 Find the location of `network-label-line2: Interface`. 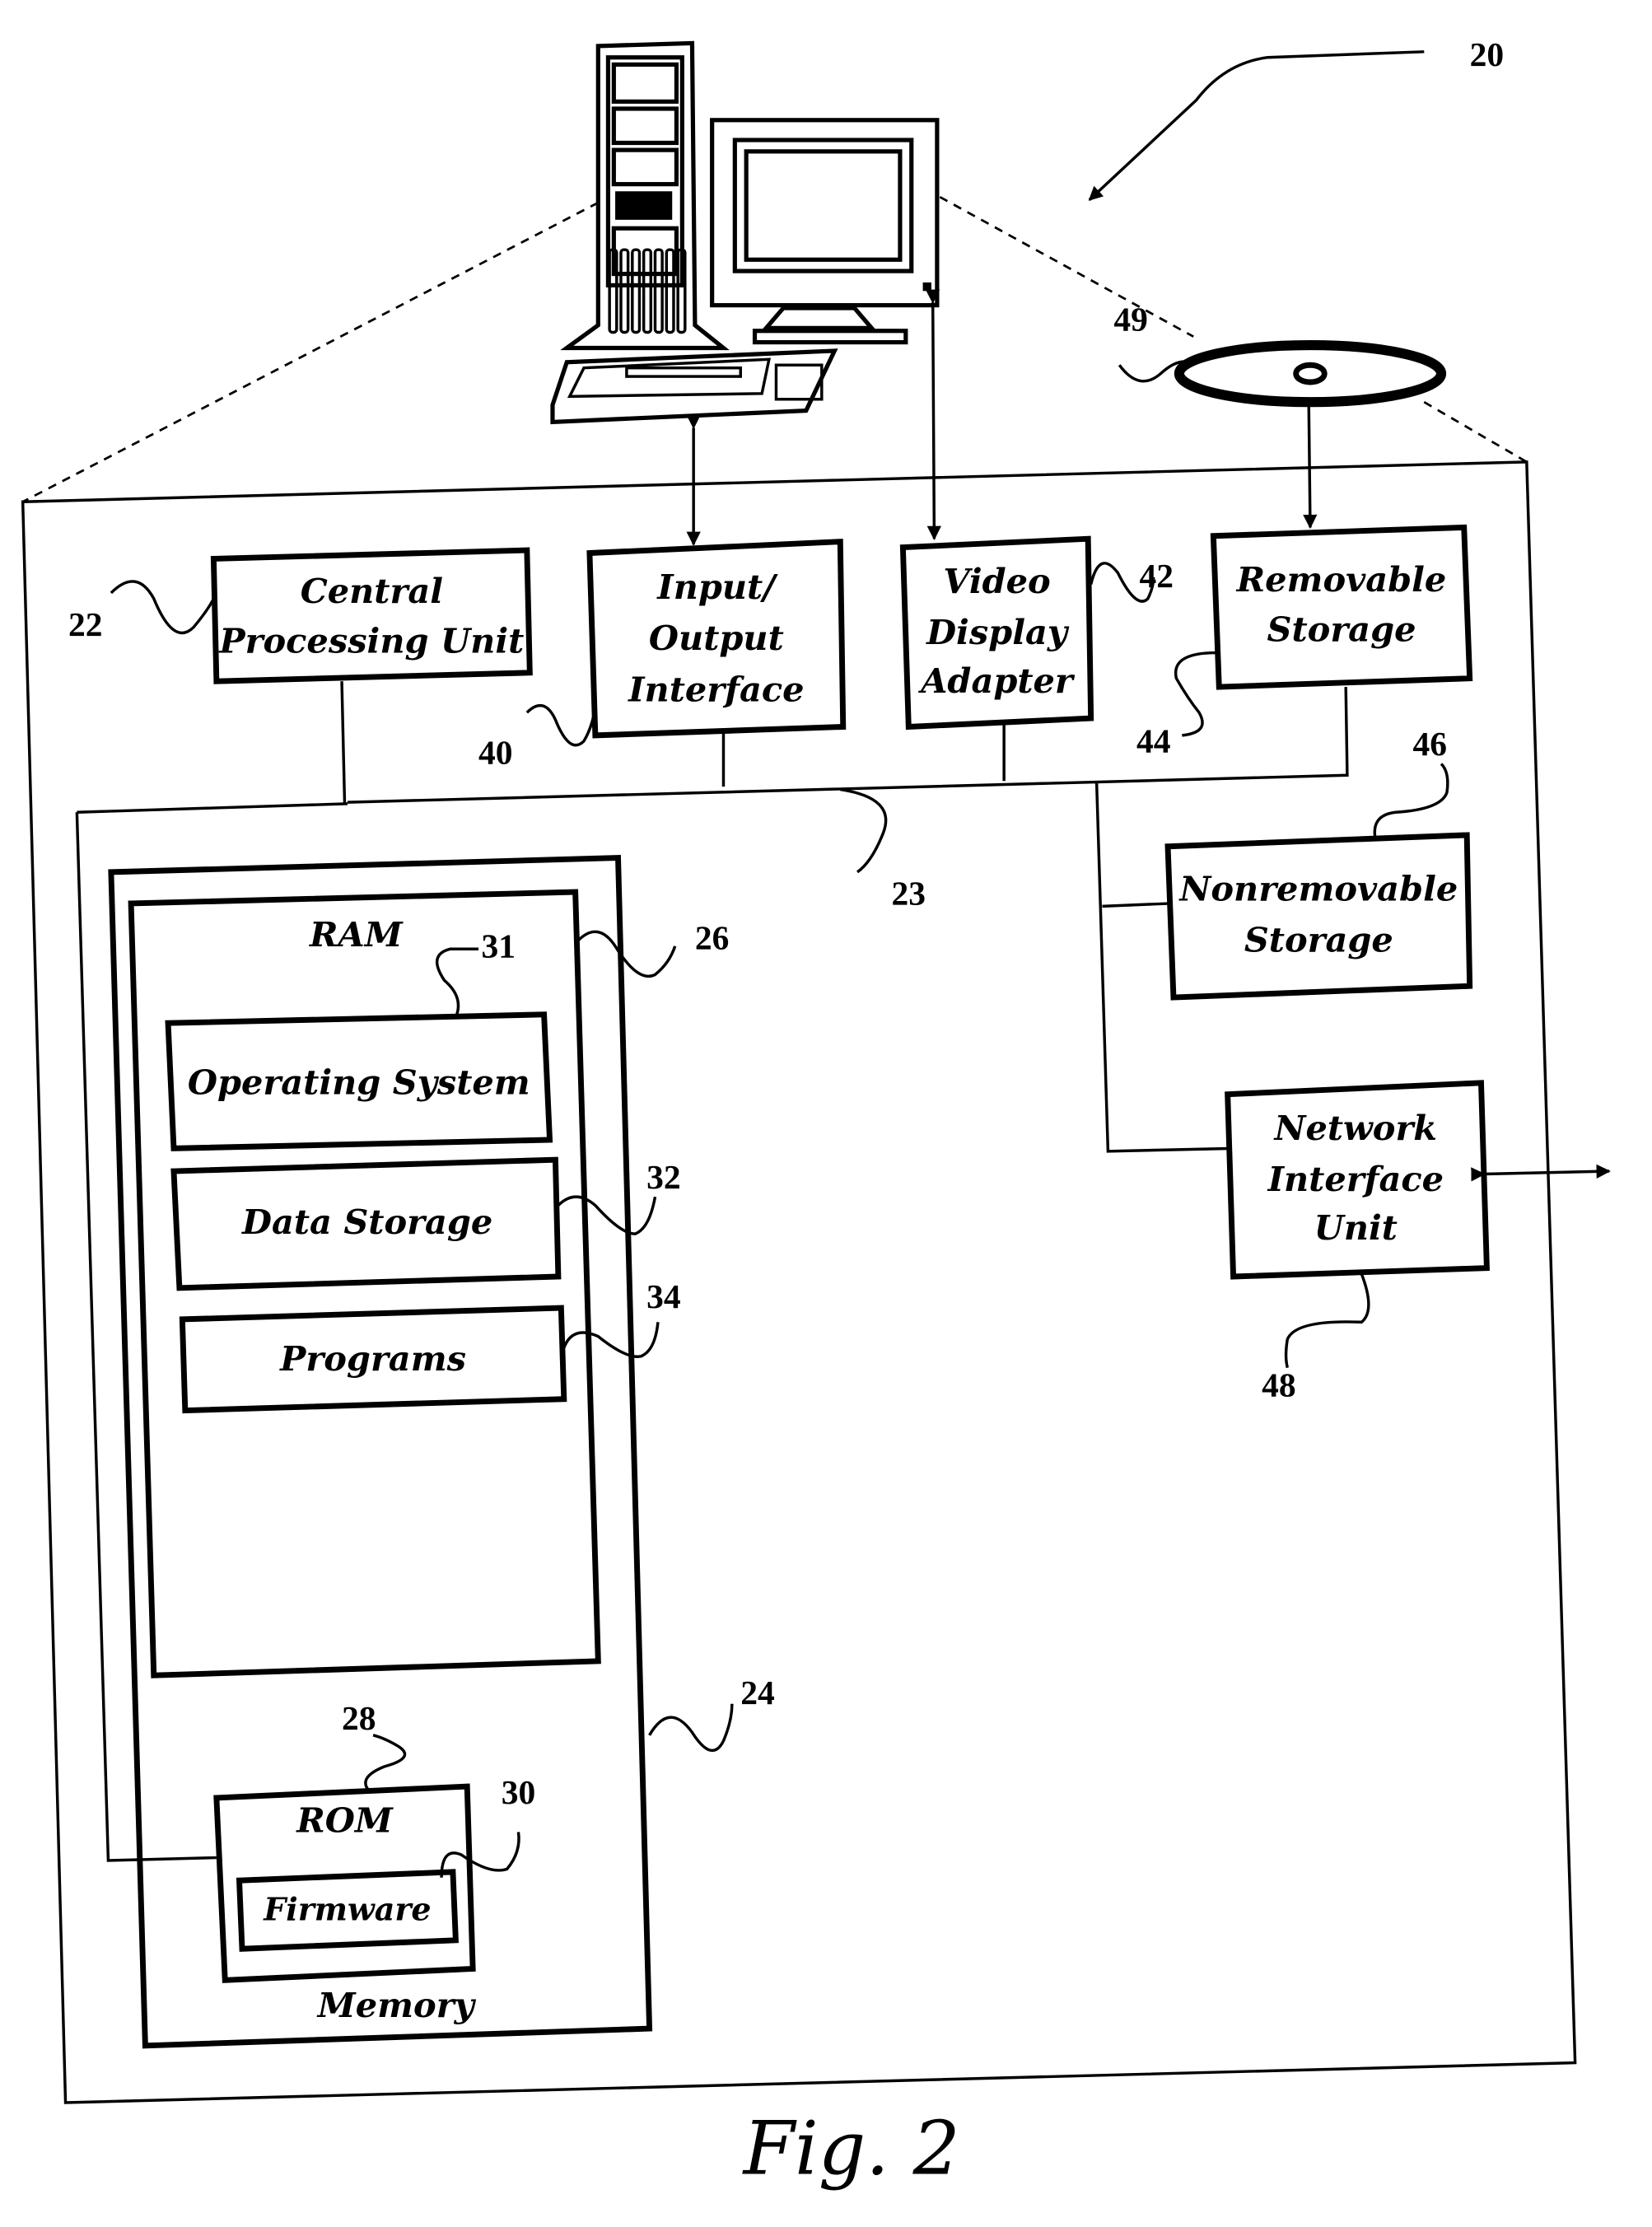

network-label-line2: Interface is located at coordinates (1355, 1179).